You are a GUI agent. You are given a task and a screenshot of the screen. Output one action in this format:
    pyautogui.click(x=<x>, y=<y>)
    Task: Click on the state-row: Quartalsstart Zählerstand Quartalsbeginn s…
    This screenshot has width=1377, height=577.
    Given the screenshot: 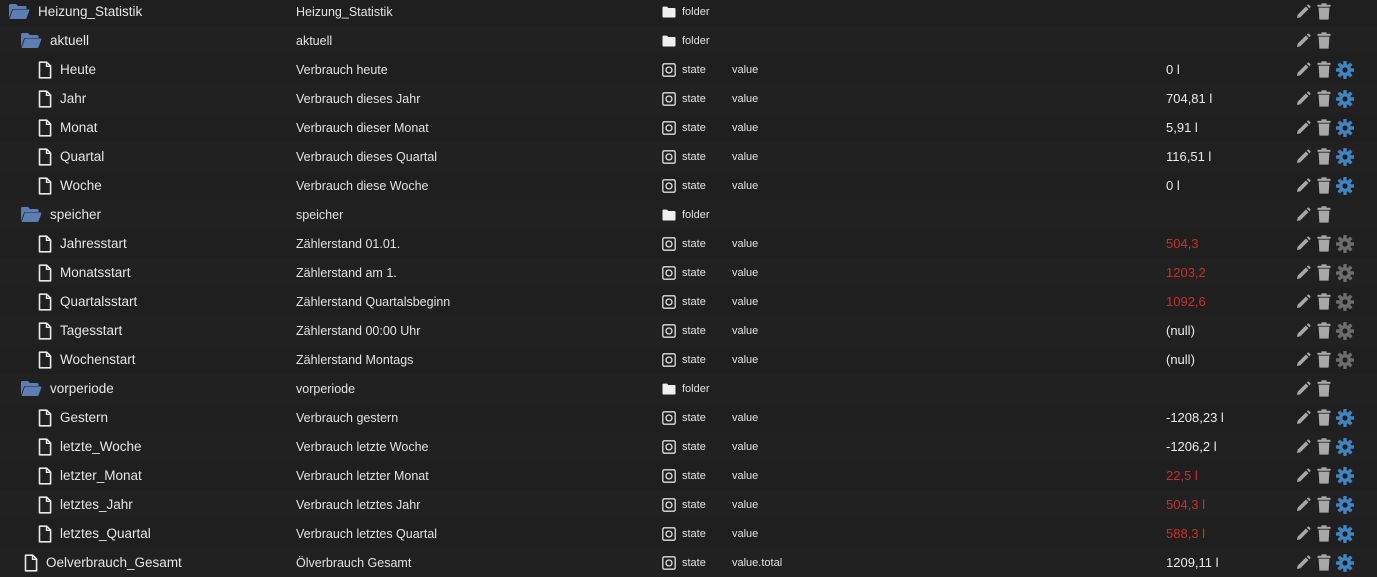 What is the action you would take?
    pyautogui.click(x=688, y=301)
    